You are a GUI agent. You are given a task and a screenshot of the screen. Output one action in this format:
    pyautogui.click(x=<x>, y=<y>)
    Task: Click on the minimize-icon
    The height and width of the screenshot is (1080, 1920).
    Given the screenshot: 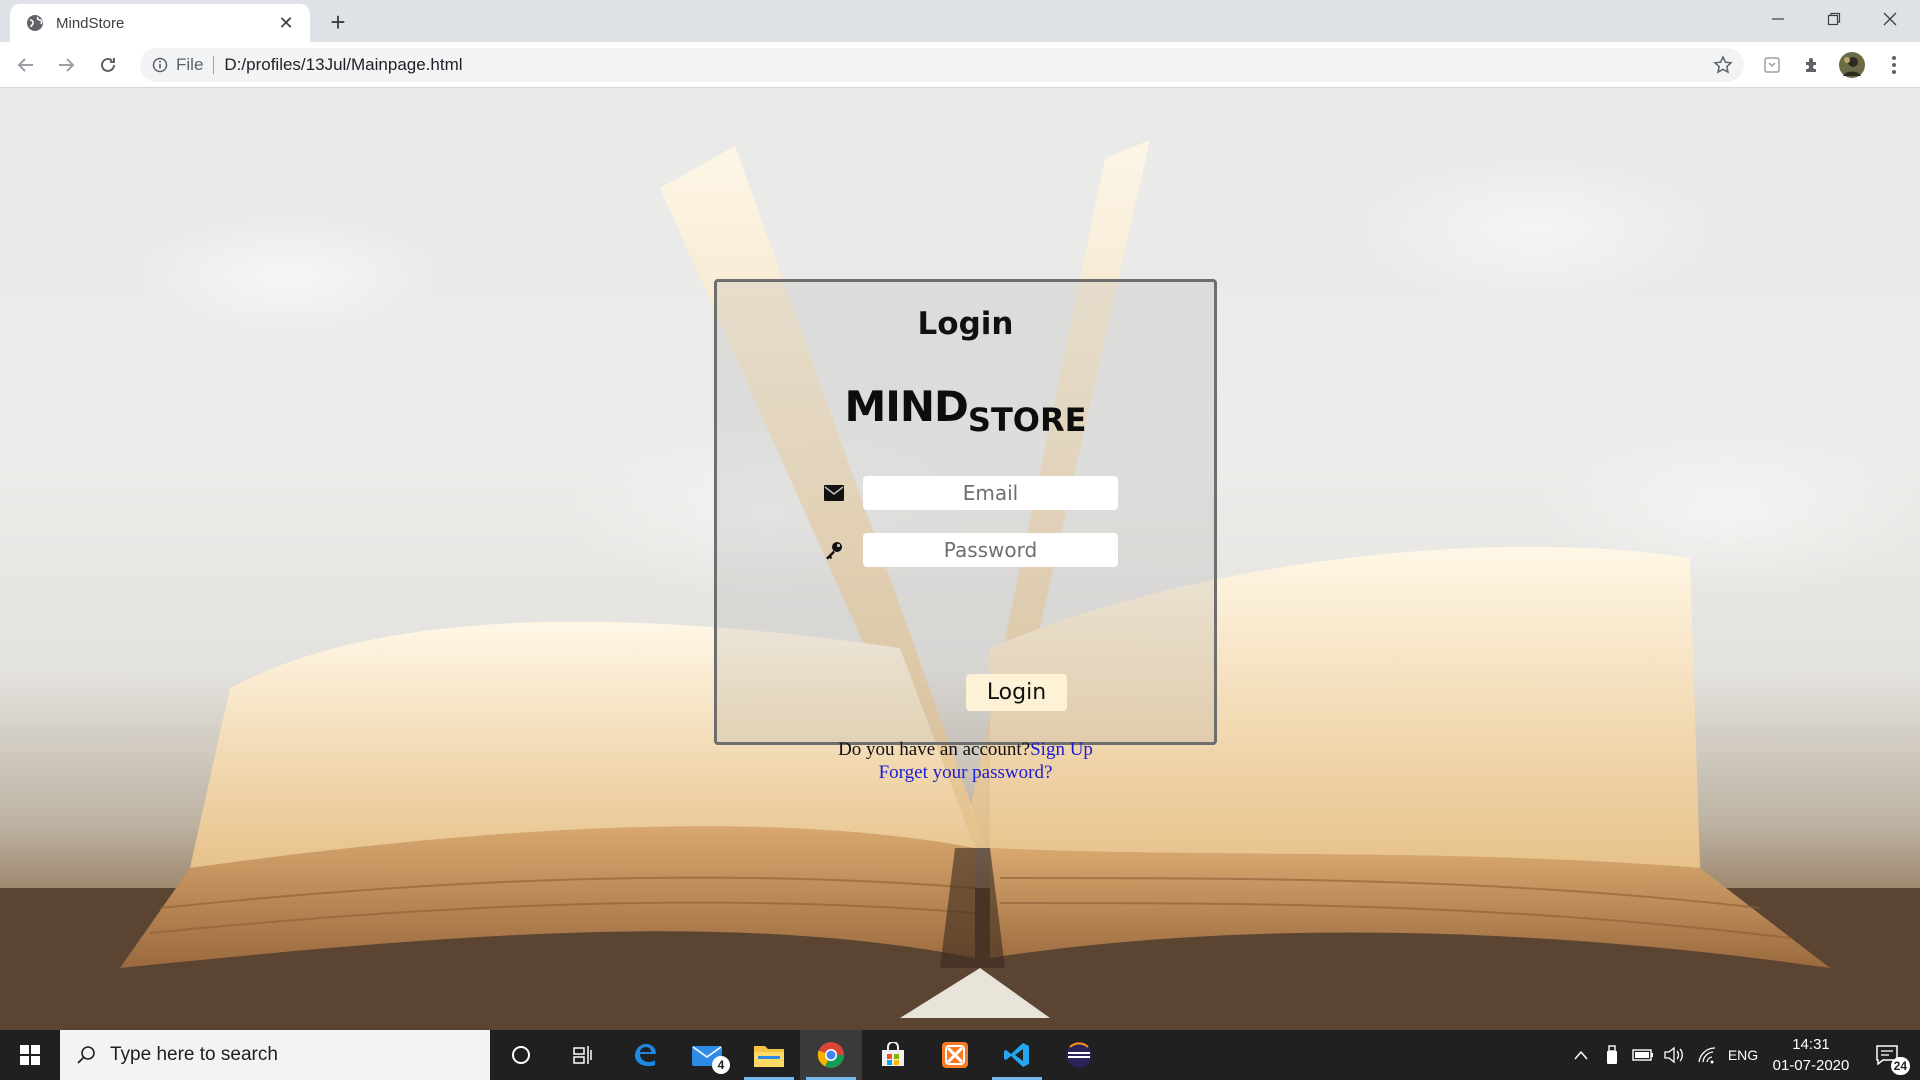 What is the action you would take?
    pyautogui.click(x=1778, y=19)
    